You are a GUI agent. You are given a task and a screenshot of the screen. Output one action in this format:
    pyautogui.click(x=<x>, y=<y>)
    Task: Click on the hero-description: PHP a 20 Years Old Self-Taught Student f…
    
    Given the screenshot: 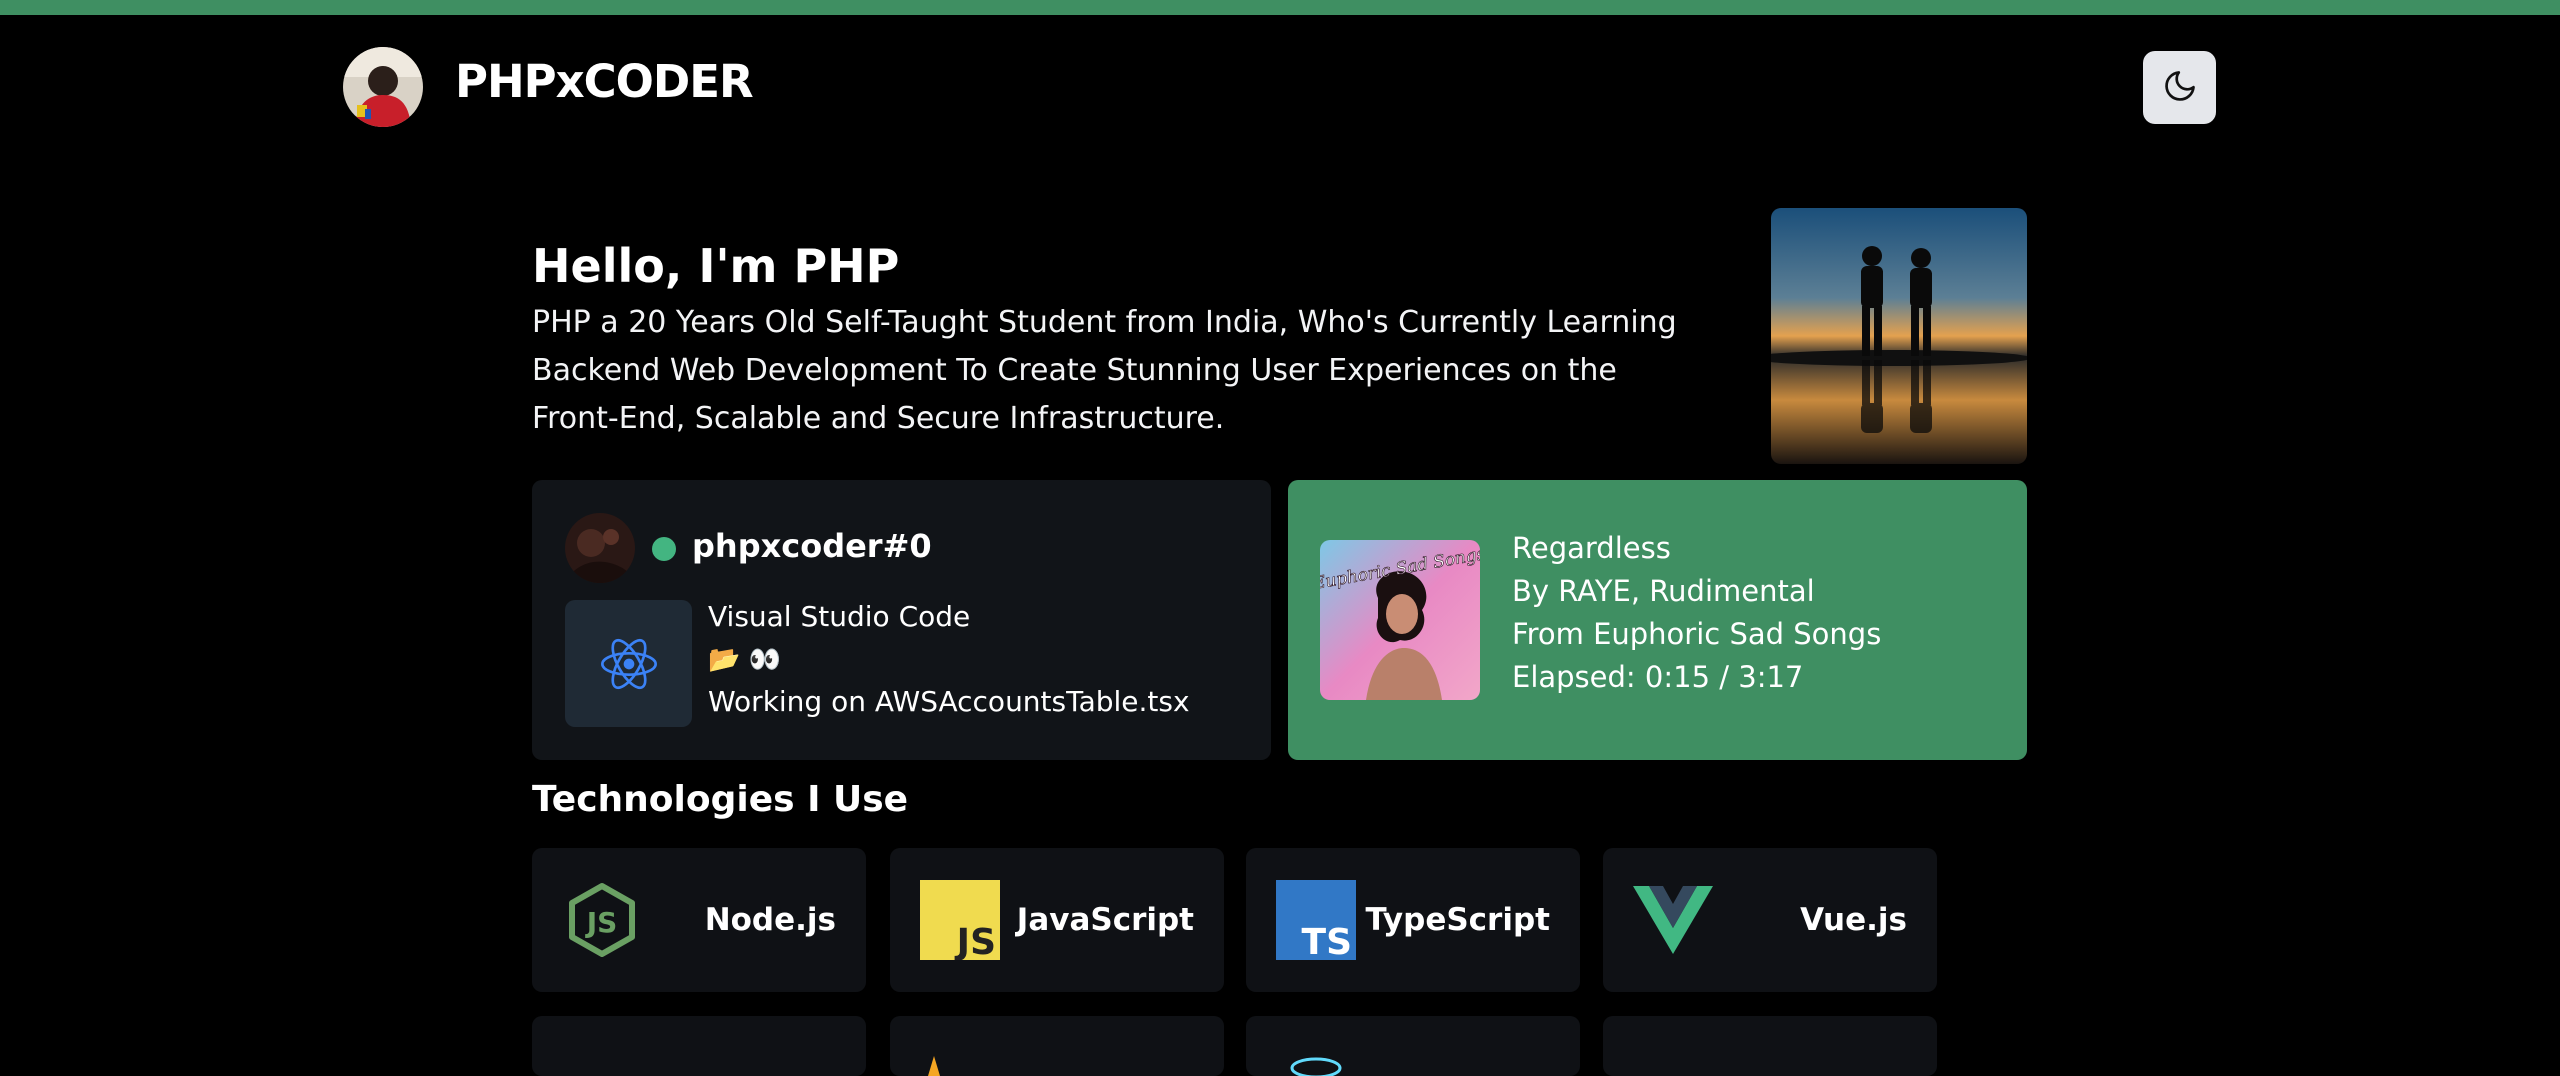 What is the action you would take?
    pyautogui.click(x=1104, y=370)
    